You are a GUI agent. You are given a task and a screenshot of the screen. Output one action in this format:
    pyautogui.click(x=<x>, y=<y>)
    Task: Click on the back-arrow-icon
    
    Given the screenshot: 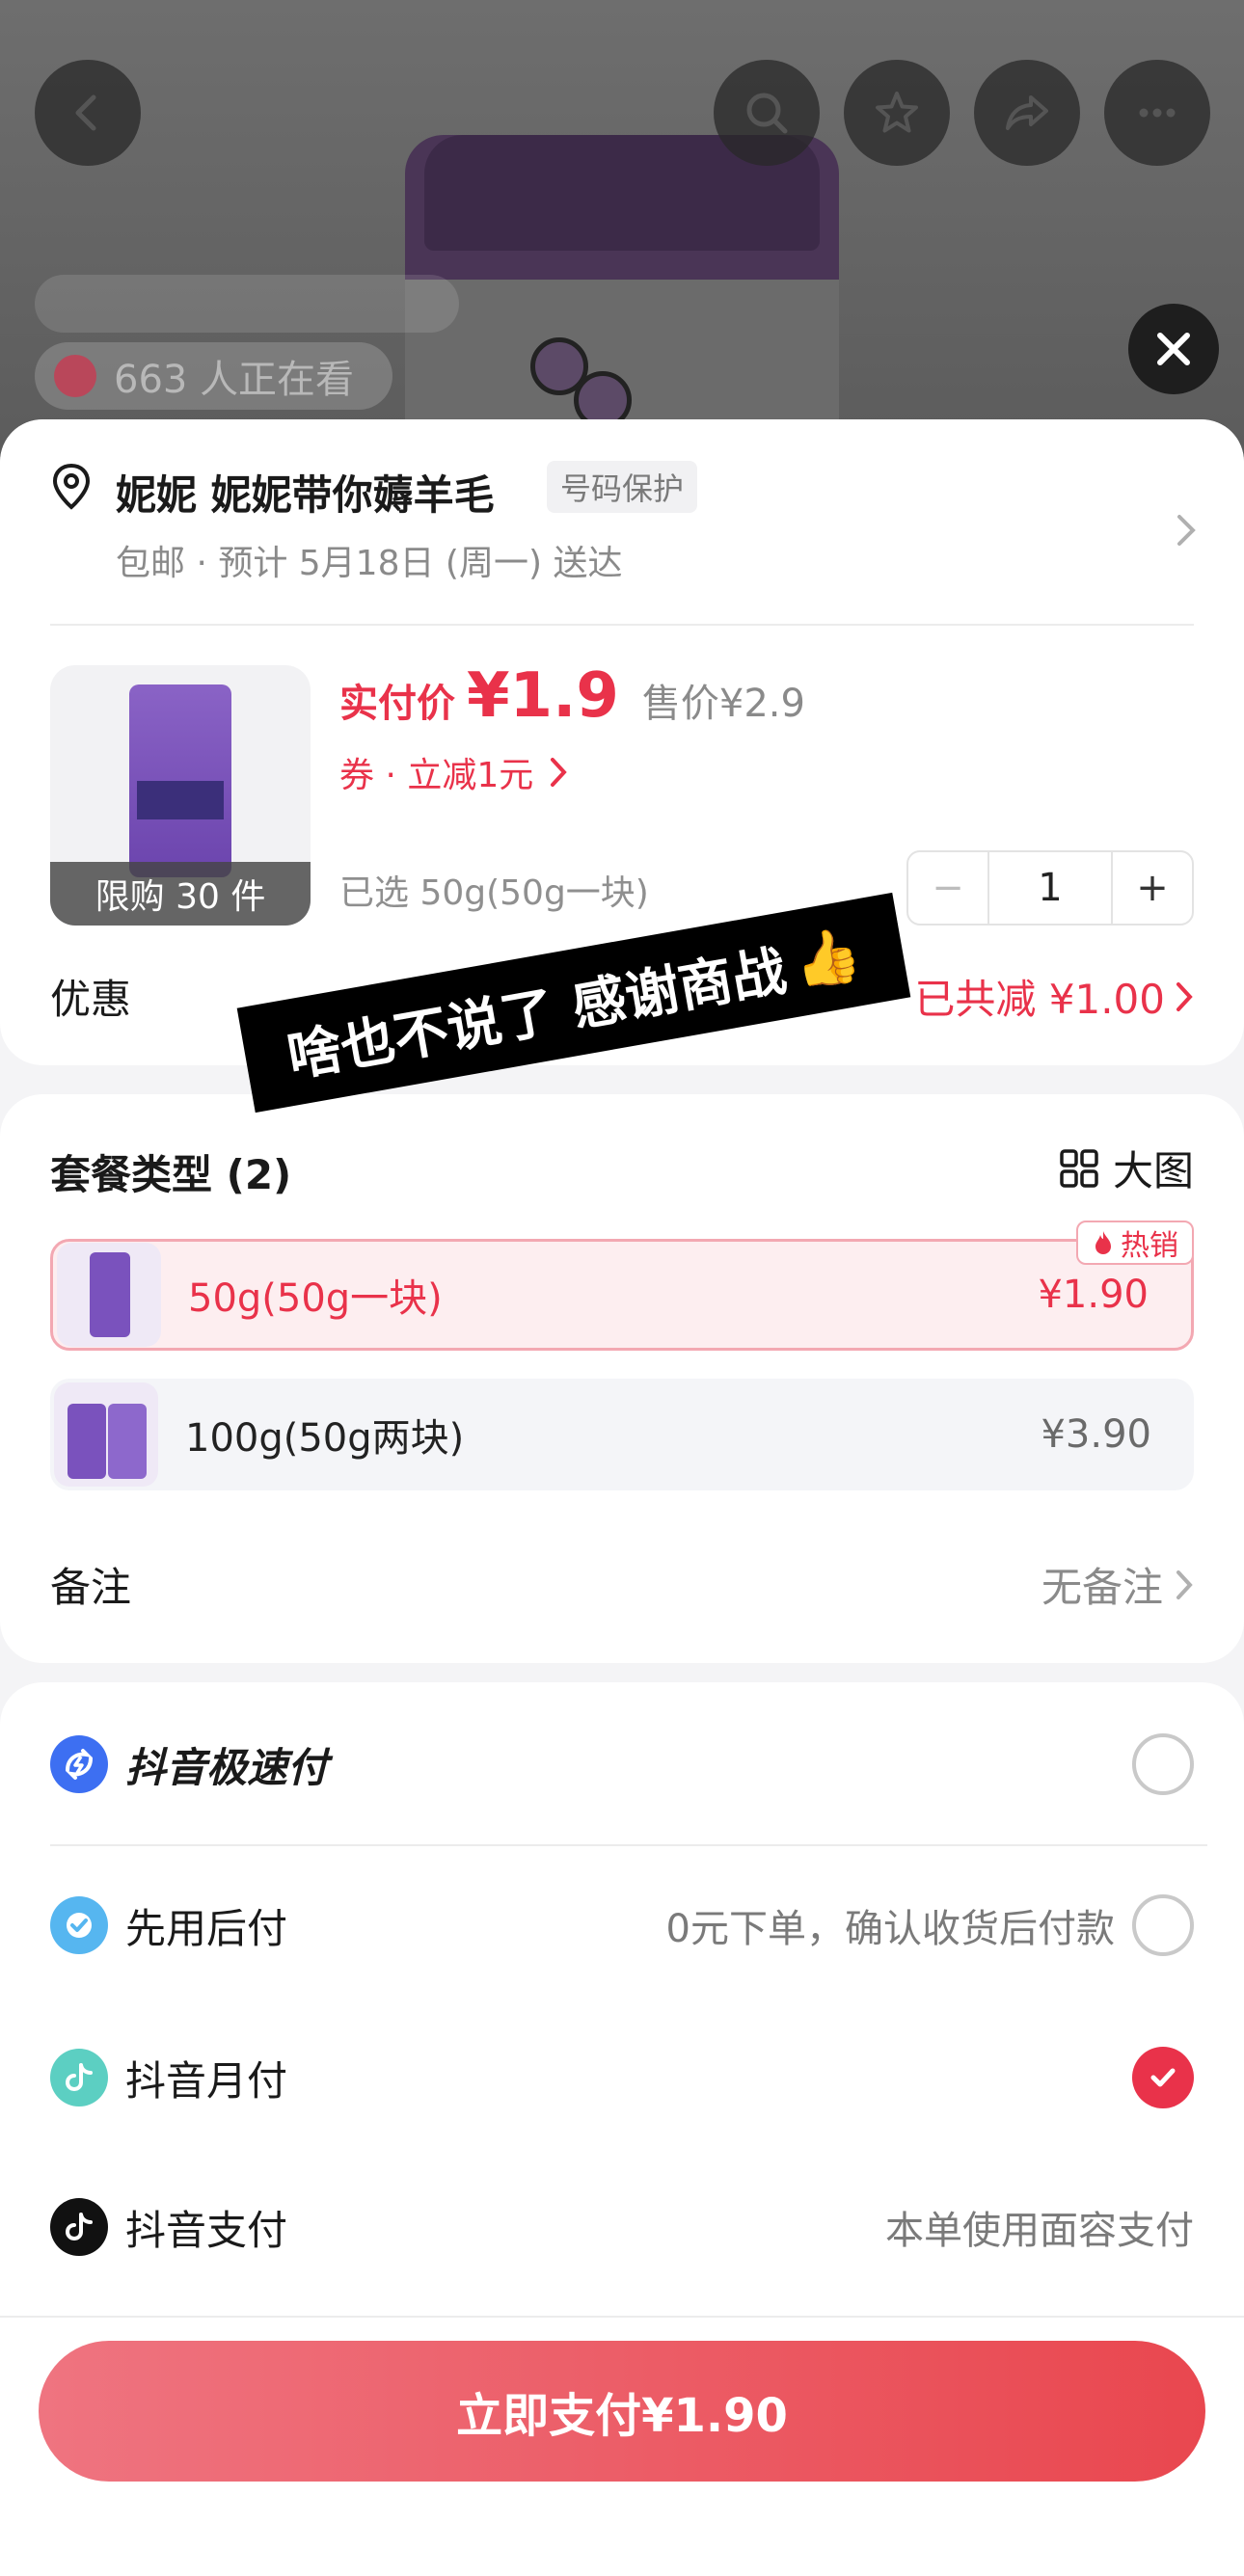 What is the action you would take?
    pyautogui.click(x=85, y=113)
    